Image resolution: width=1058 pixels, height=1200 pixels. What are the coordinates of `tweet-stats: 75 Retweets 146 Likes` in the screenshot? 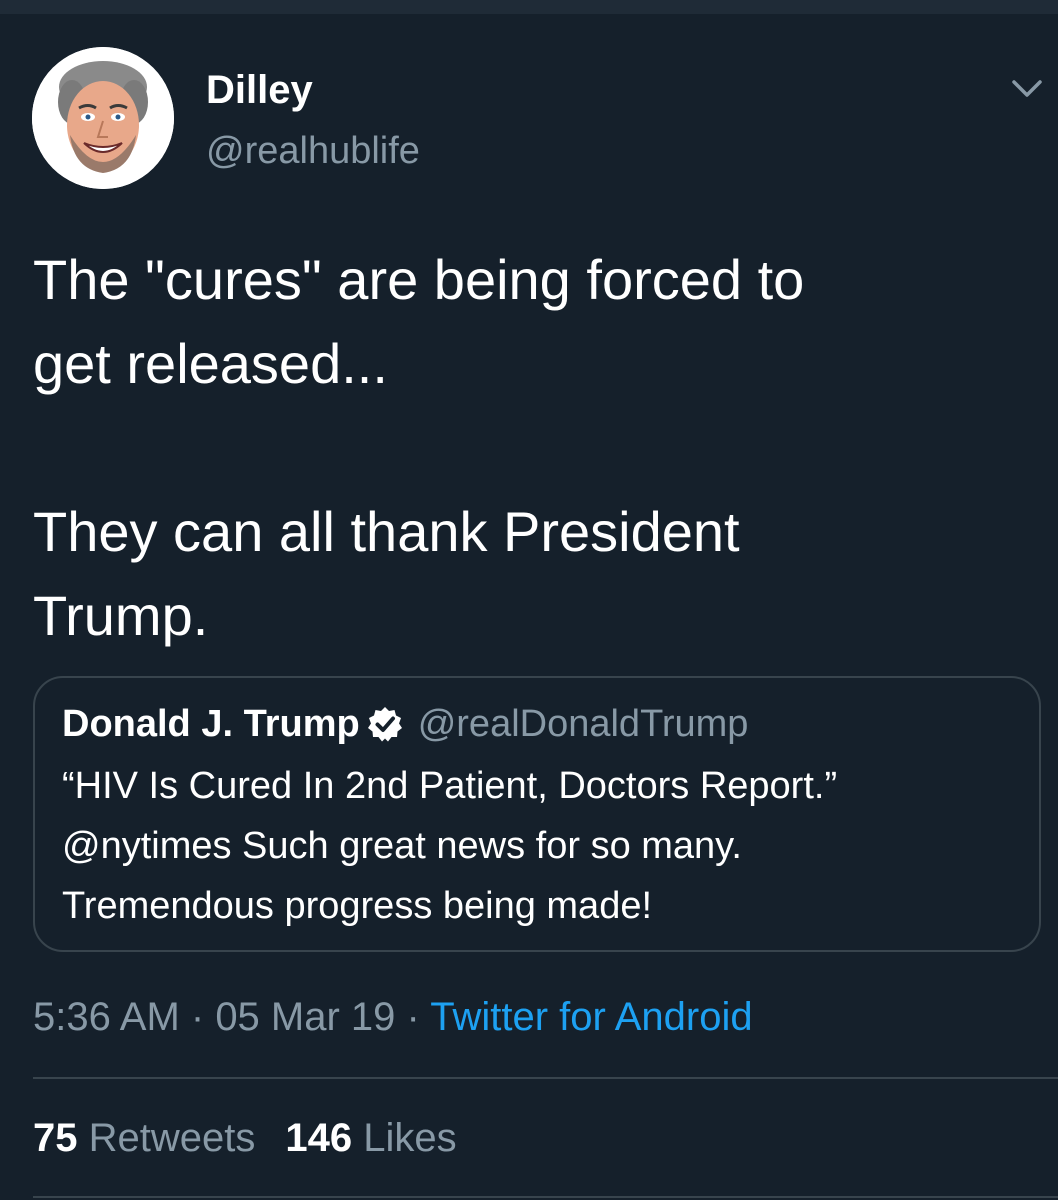 It's located at (245, 1138).